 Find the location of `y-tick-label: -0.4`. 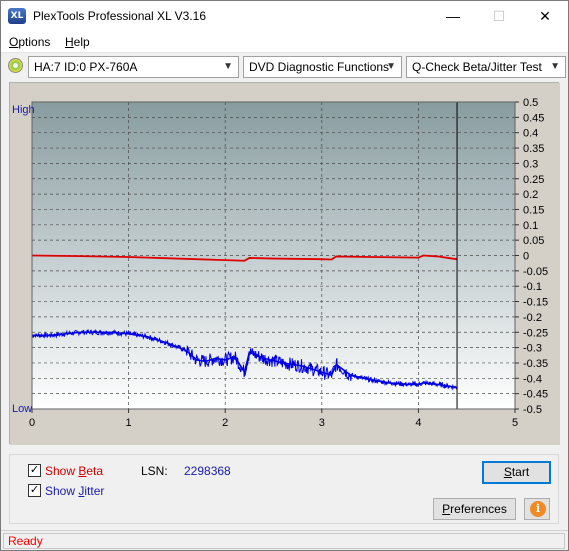

y-tick-label: -0.4 is located at coordinates (532, 379).